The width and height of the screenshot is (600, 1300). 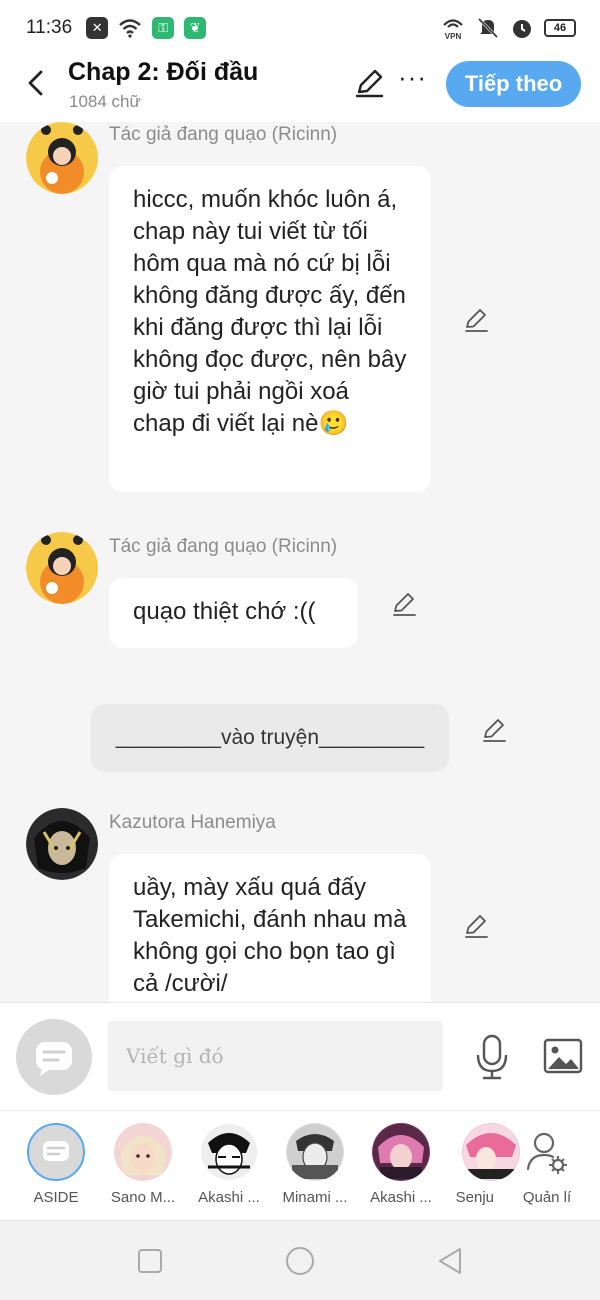 I want to click on notification-x-icon: ✕, so click(x=97, y=28).